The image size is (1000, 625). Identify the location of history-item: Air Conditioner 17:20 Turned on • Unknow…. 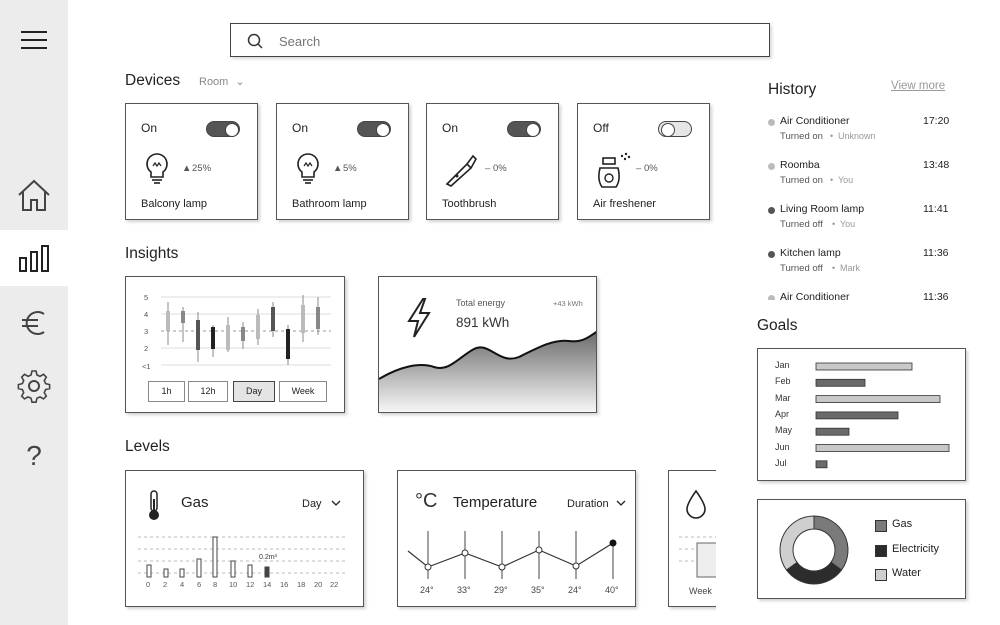
(863, 135).